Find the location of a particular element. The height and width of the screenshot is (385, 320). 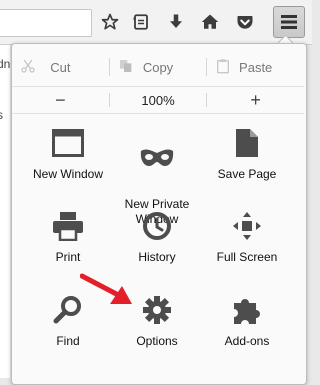

page-text-fragment: s is located at coordinates (1, 115).